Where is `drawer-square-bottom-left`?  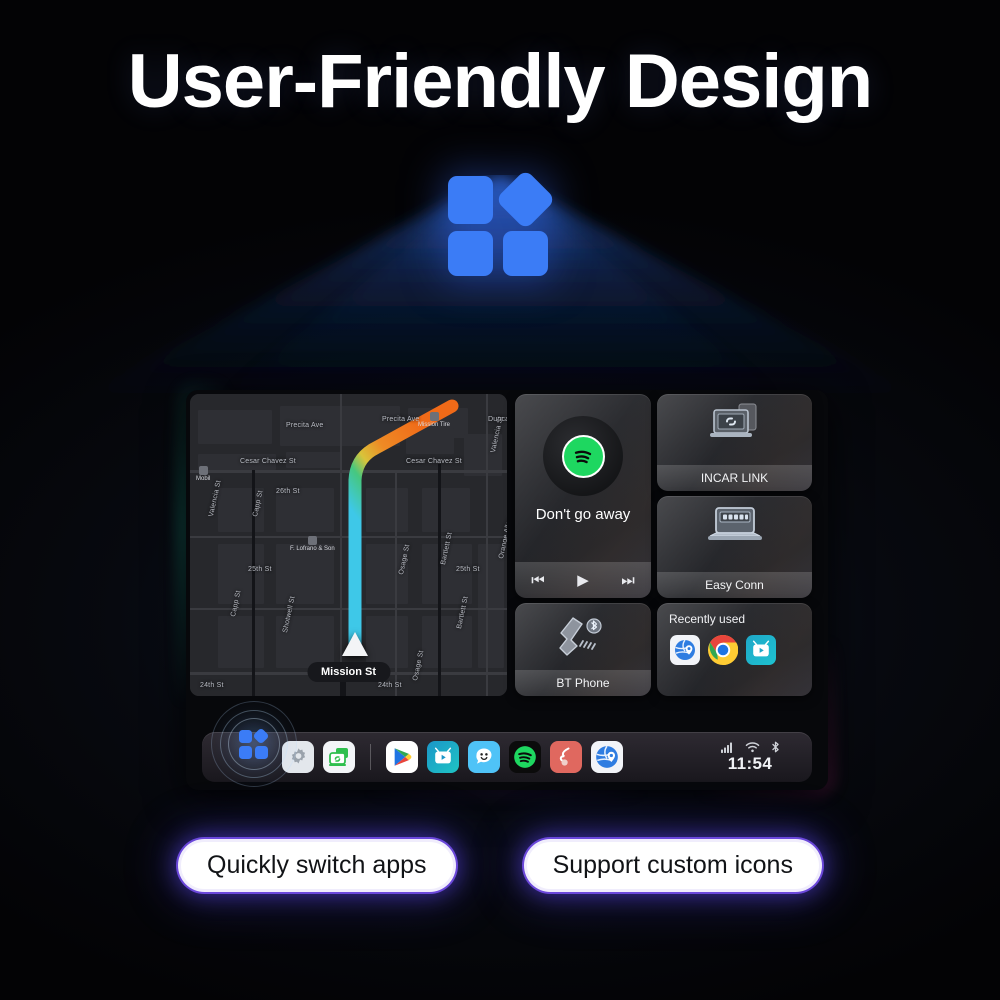
drawer-square-bottom-left is located at coordinates (245, 752).